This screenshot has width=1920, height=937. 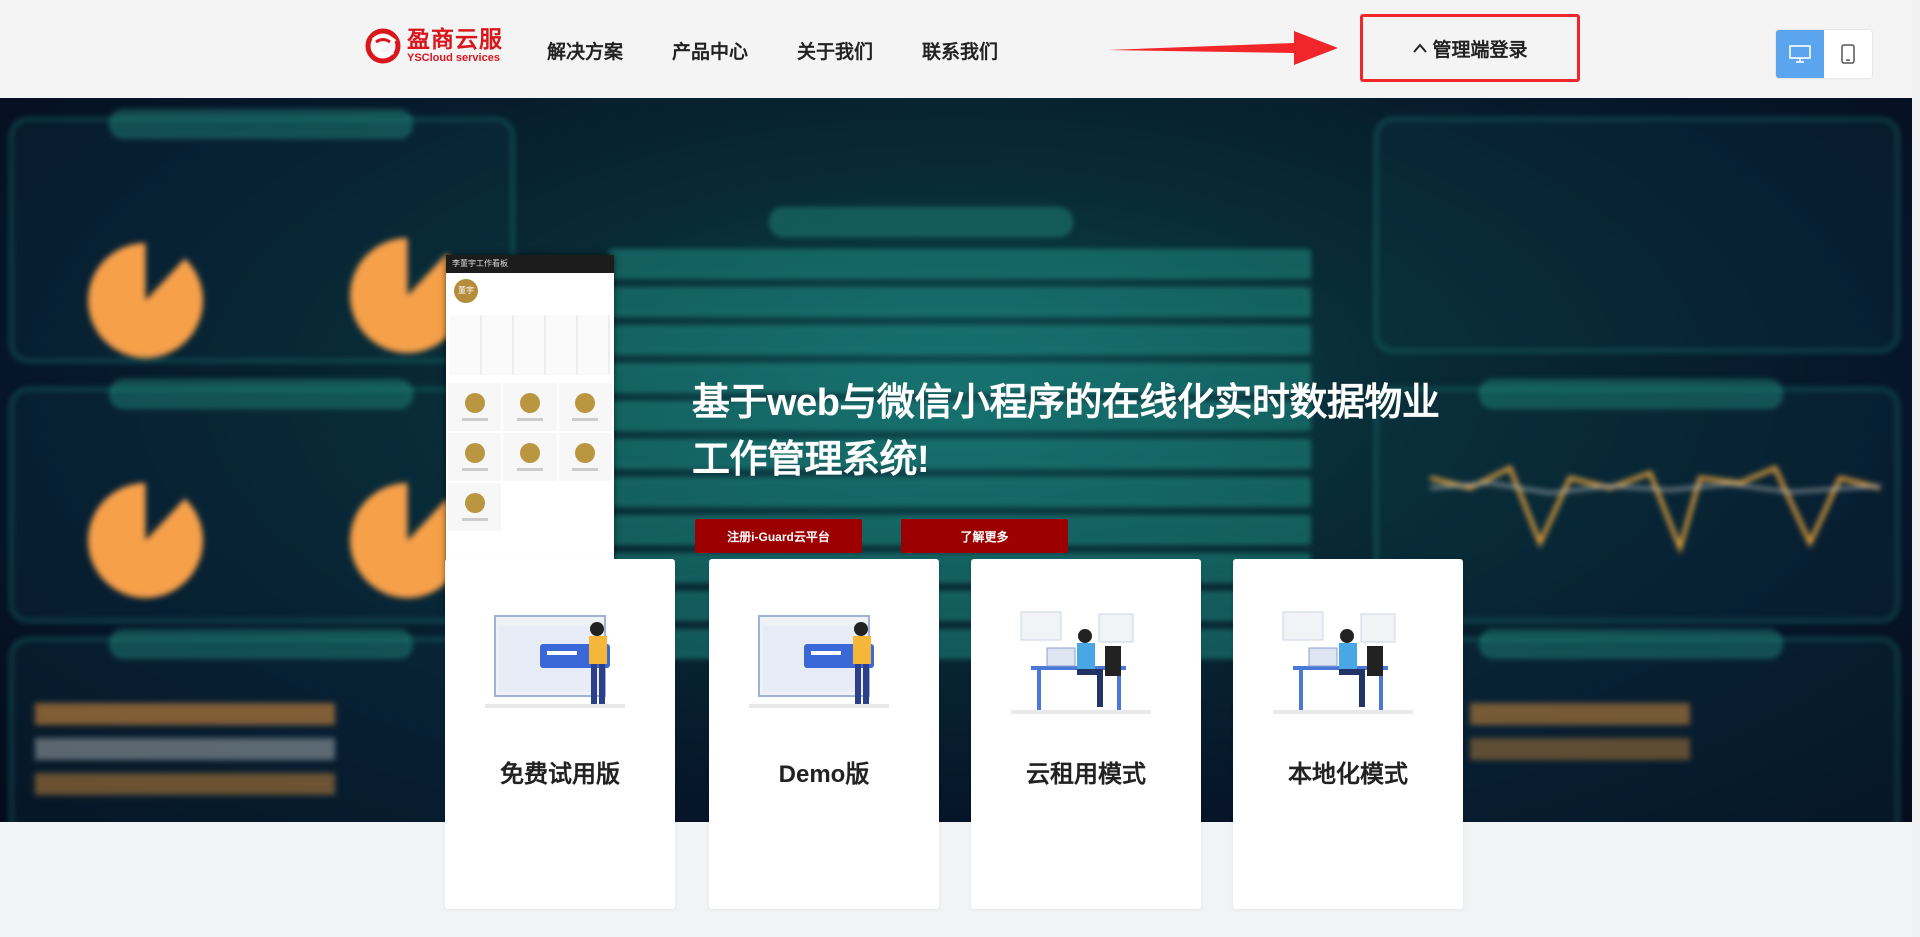 I want to click on mobile-icon, so click(x=1848, y=54).